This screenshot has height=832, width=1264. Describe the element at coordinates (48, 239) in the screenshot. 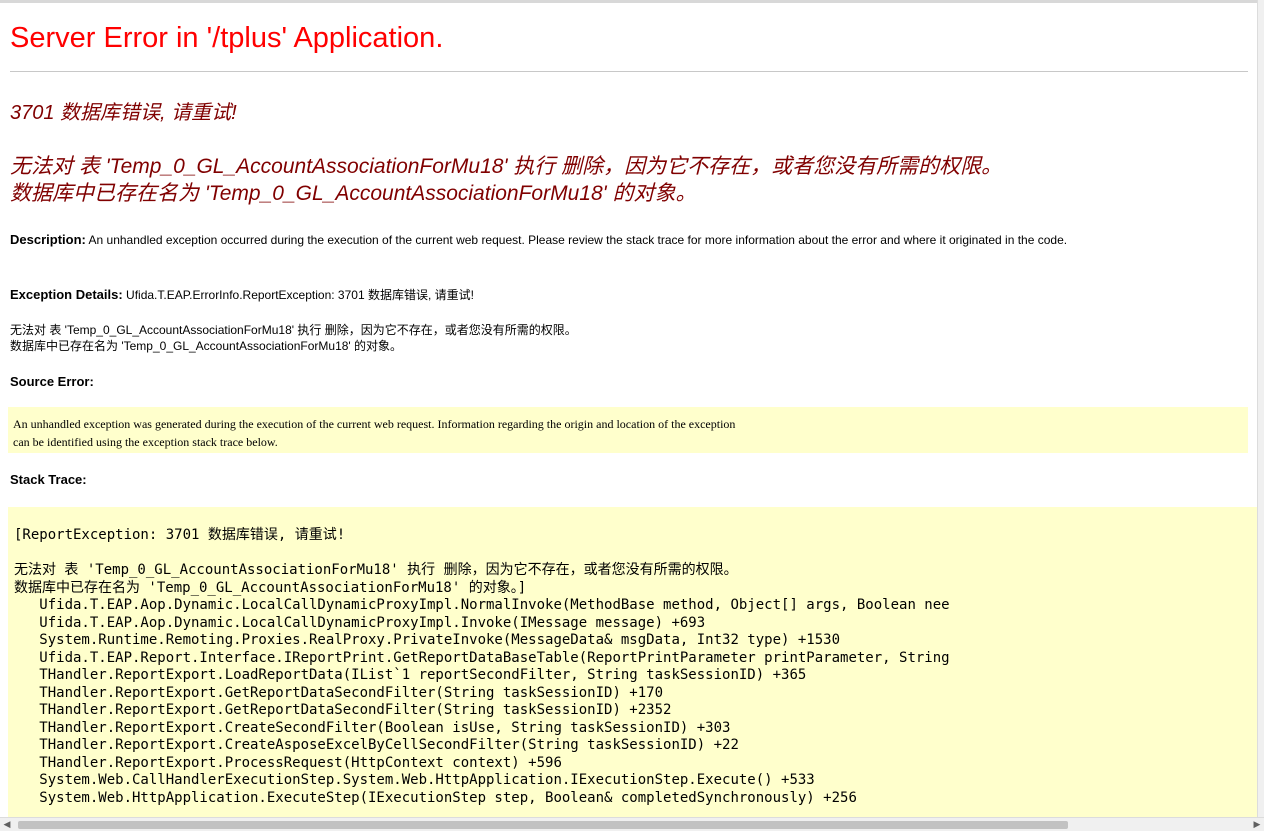

I see `description-label: Description:` at that location.